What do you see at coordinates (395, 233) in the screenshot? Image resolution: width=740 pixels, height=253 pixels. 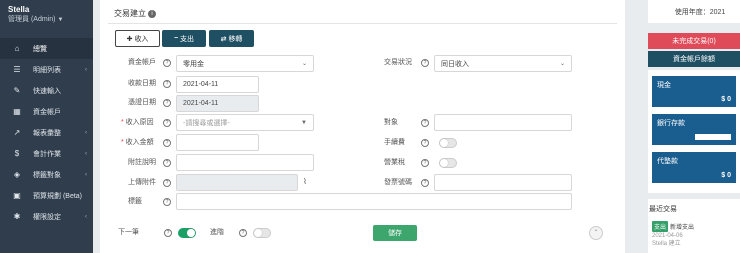 I see `save-button: 儲存` at bounding box center [395, 233].